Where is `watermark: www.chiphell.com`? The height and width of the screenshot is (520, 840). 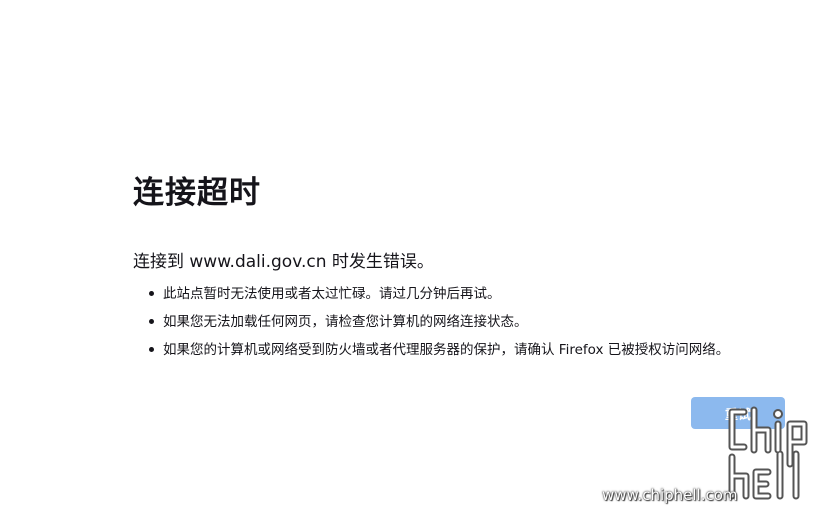 watermark: www.chiphell.com is located at coordinates (717, 457).